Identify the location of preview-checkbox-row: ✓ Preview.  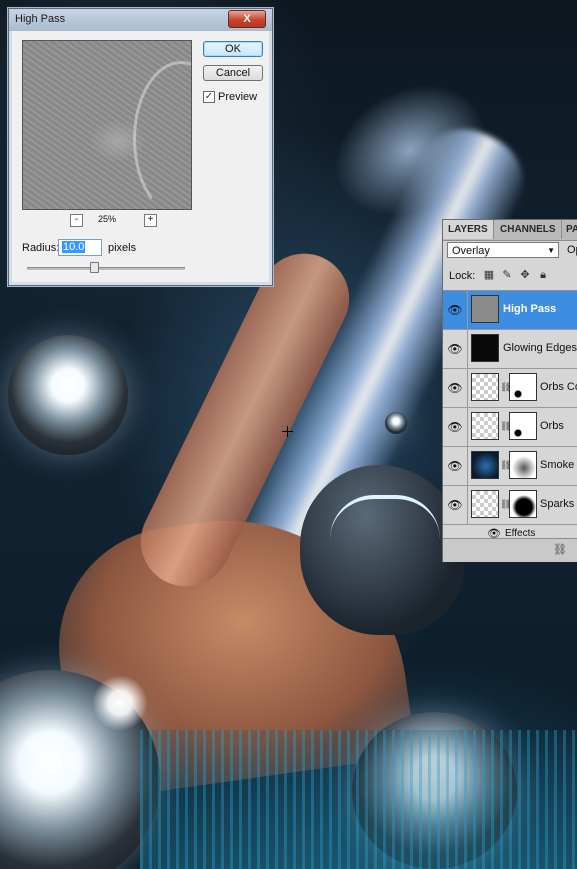
(230, 97).